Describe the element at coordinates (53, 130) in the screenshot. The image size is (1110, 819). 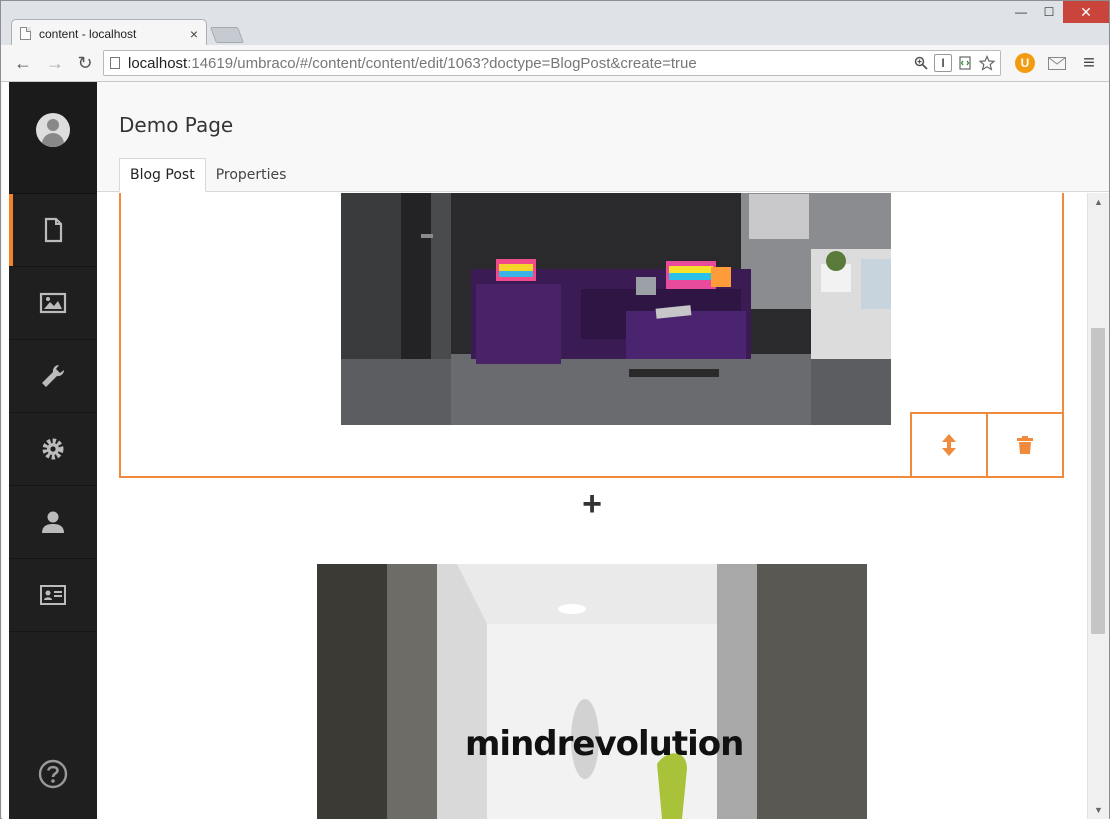
I see `avatar` at that location.